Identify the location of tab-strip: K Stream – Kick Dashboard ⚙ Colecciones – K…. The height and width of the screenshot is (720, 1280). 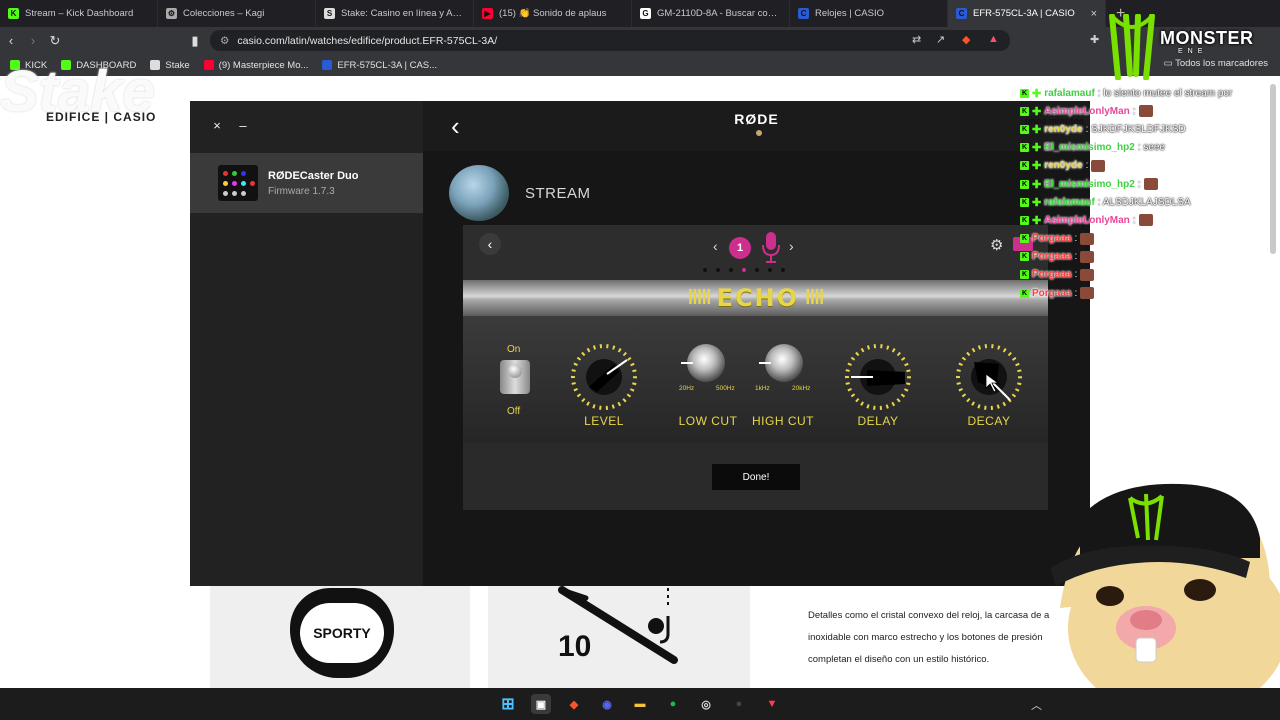
(640, 13).